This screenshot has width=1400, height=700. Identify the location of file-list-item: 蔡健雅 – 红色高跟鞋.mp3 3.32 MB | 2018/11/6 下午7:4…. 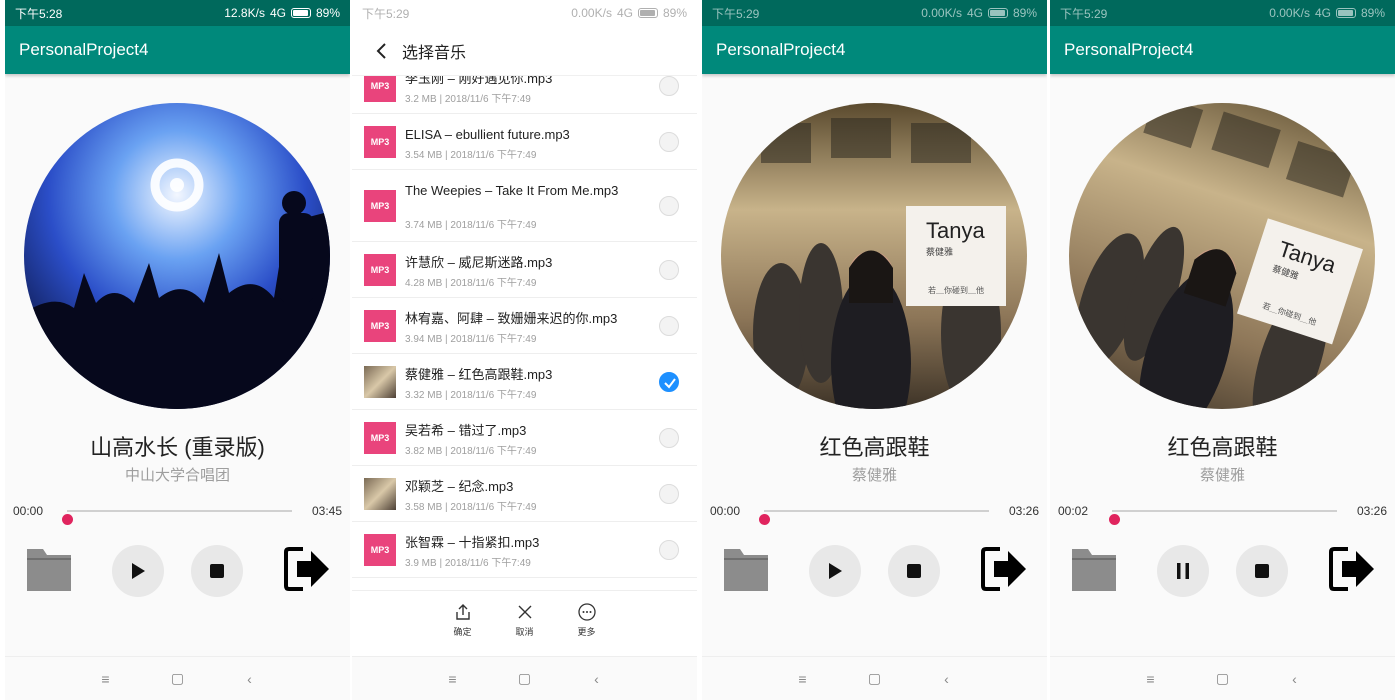
(524, 382).